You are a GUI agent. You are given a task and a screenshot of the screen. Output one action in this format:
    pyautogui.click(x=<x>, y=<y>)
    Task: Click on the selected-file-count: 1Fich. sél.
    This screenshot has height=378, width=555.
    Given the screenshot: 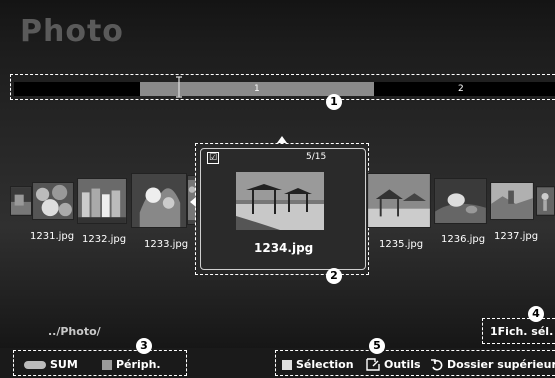 What is the action you would take?
    pyautogui.click(x=522, y=331)
    